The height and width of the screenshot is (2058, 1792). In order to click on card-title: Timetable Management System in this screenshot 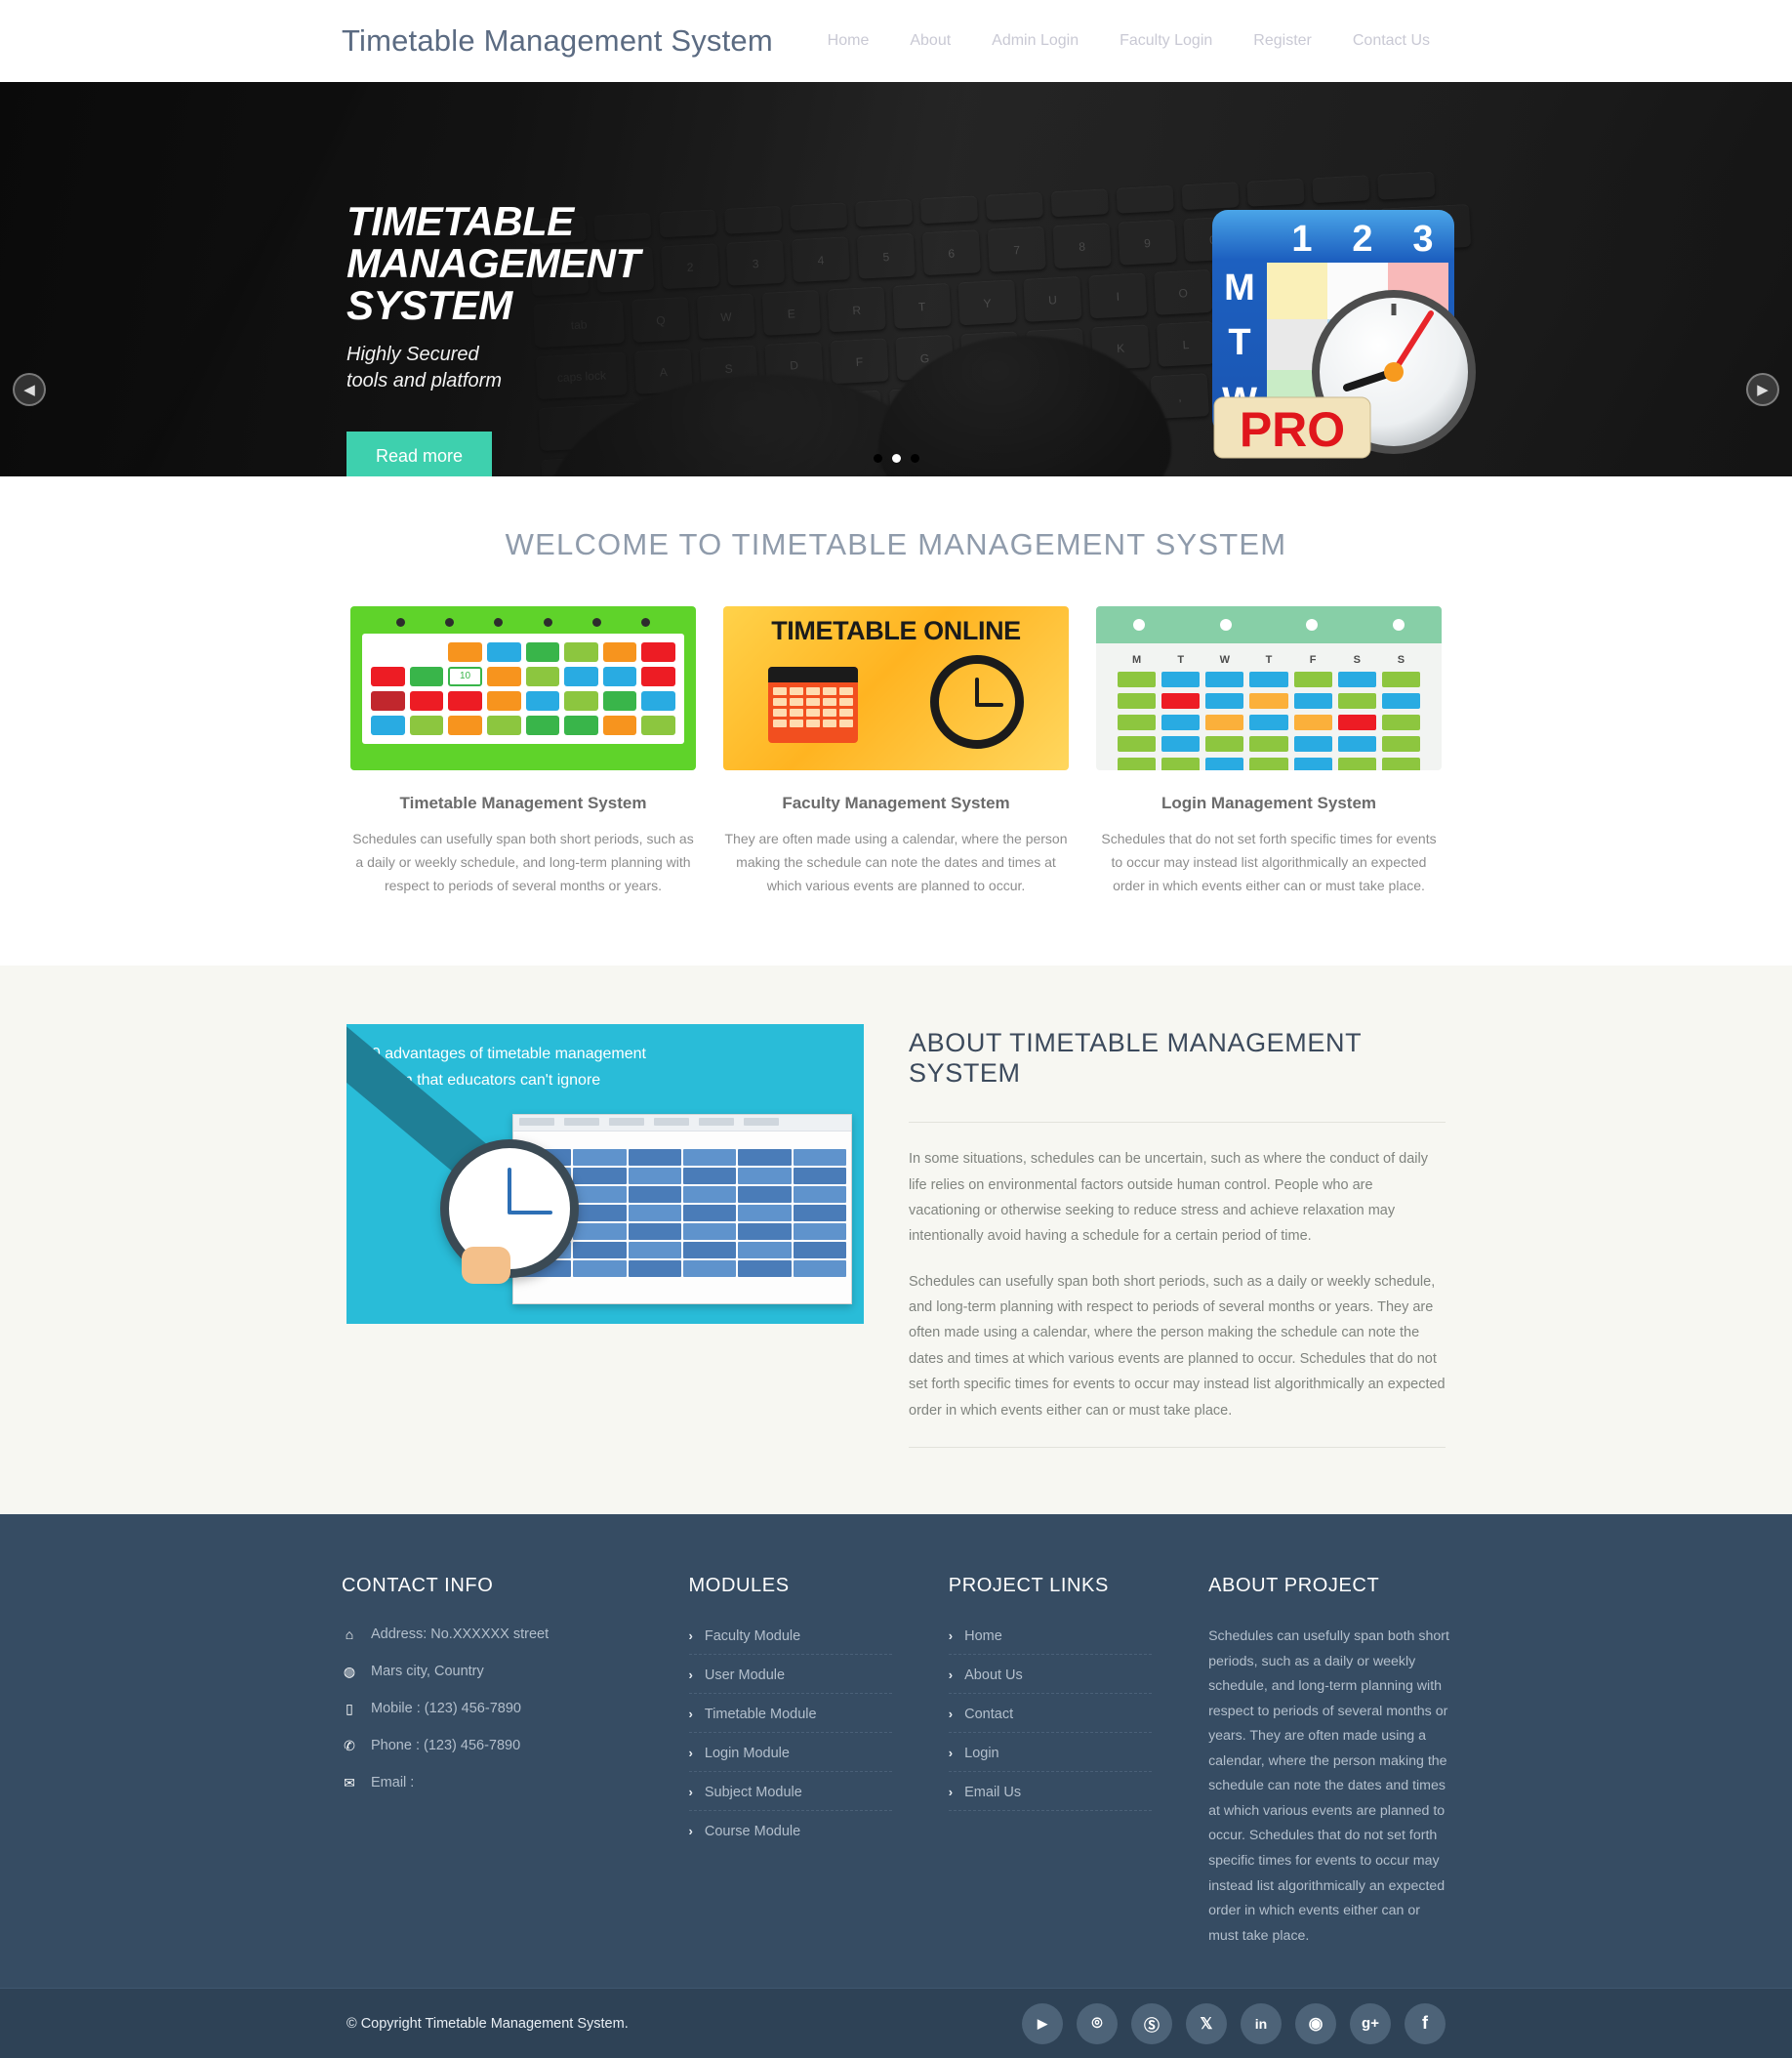, I will do `click(523, 803)`.